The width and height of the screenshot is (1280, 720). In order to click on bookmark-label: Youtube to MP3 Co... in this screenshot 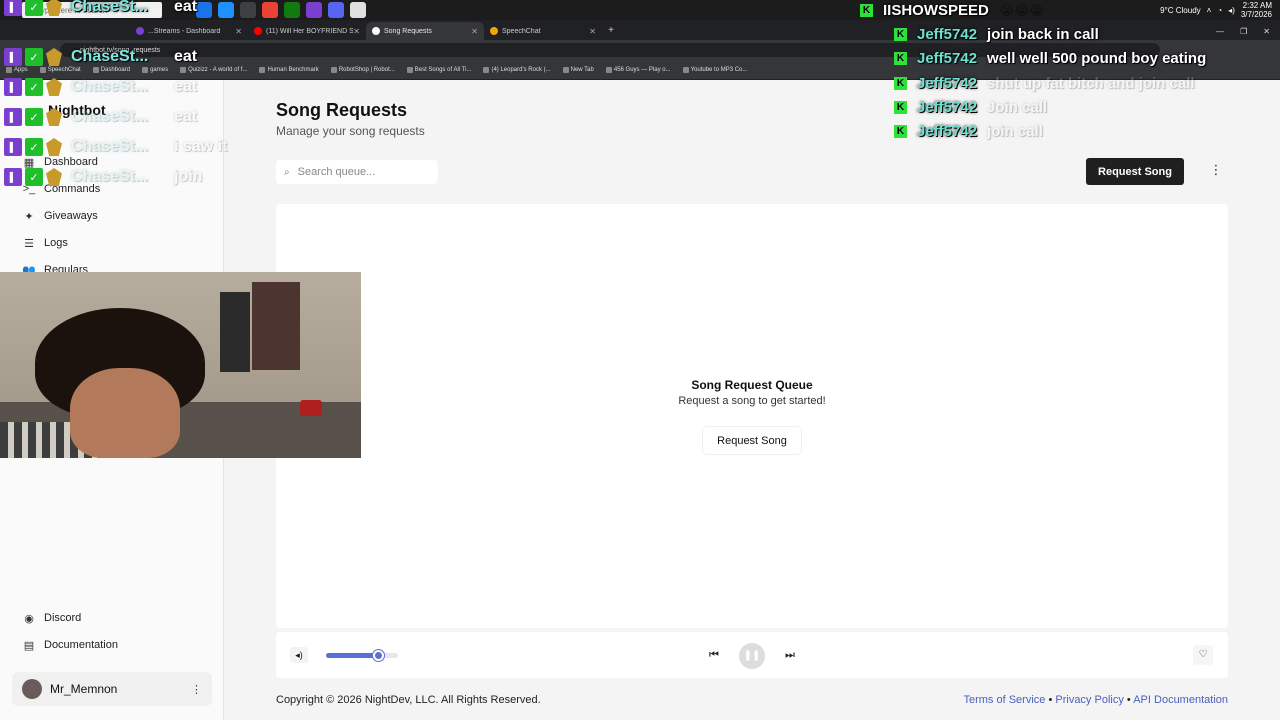, I will do `click(719, 69)`.